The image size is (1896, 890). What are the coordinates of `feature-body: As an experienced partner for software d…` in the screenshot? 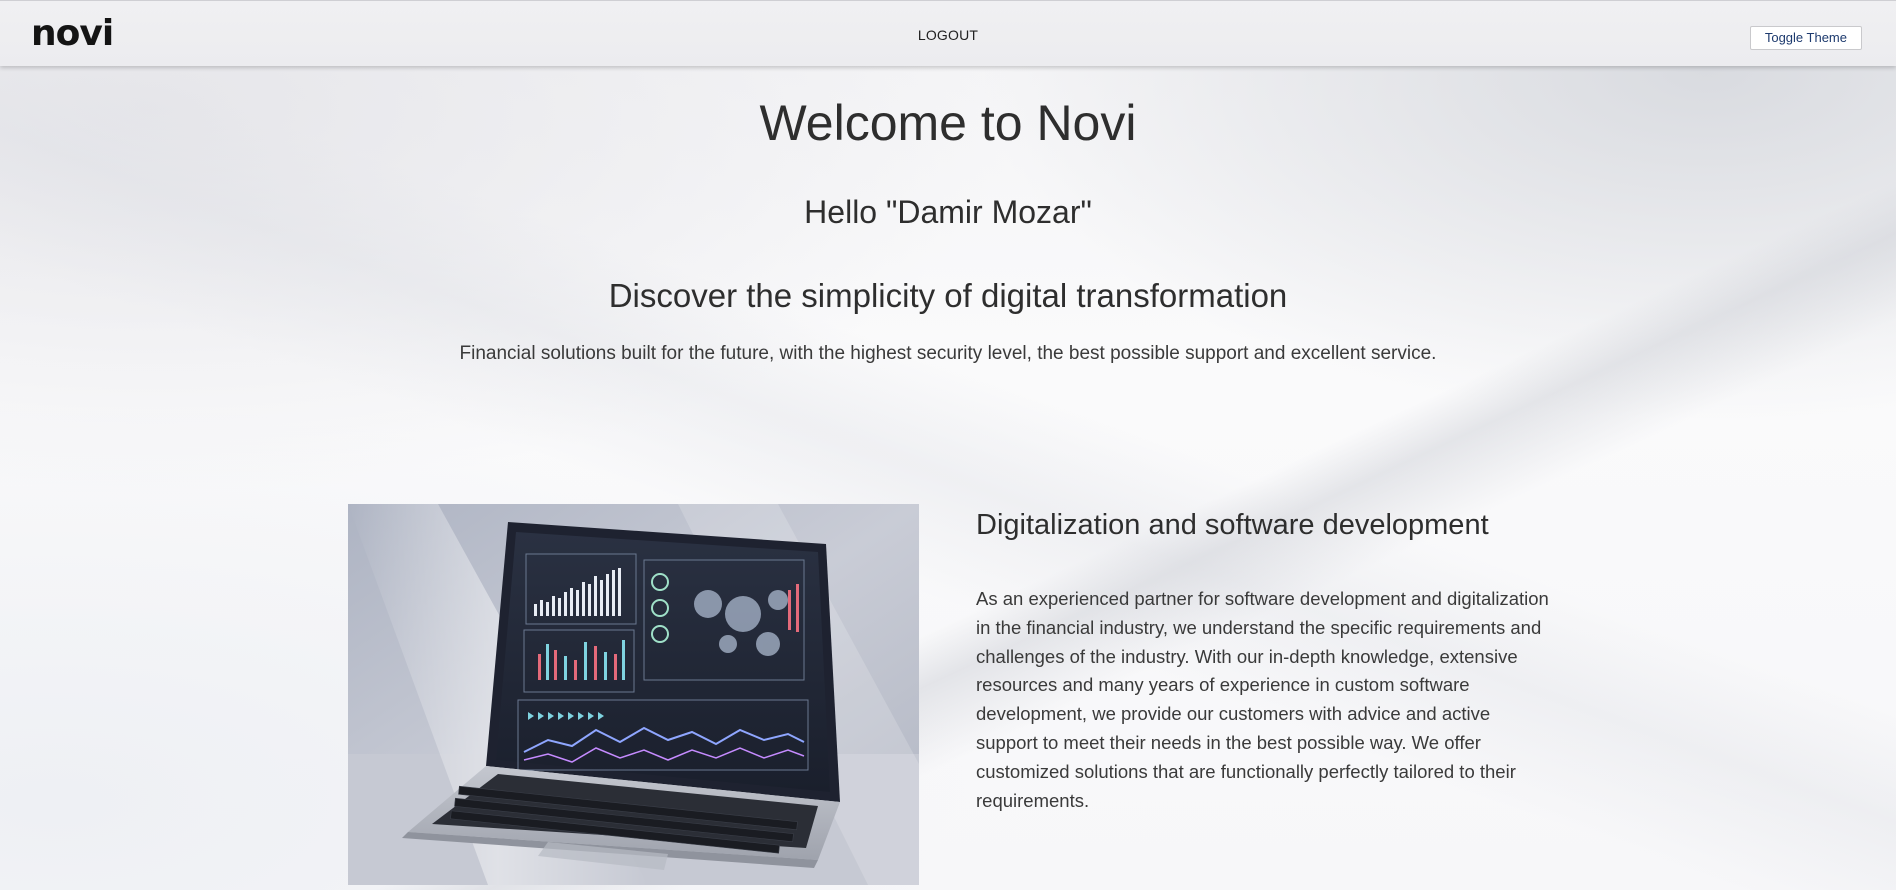 It's located at (1262, 699).